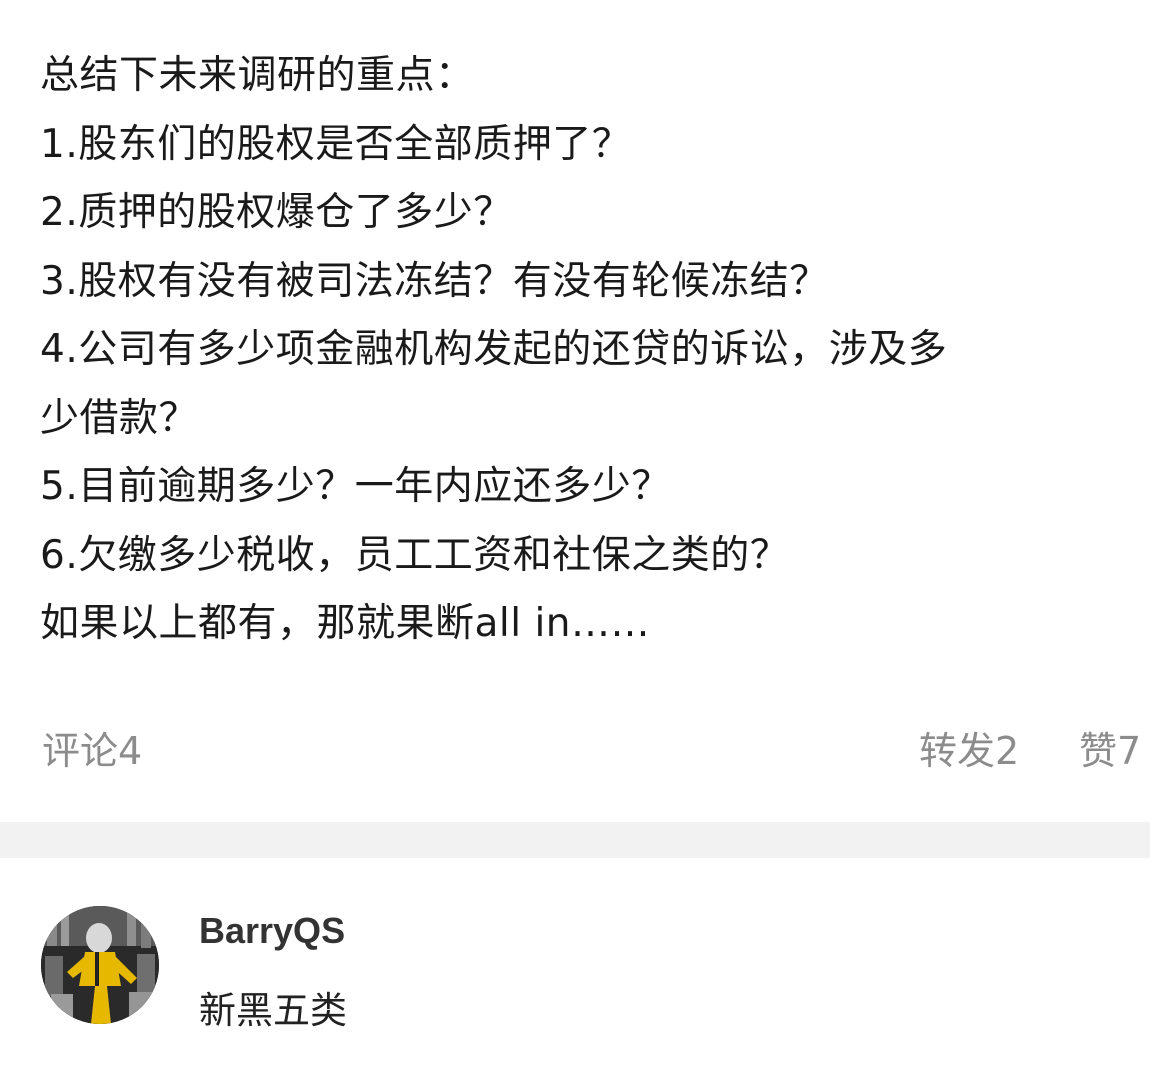 This screenshot has height=1080, width=1150. I want to click on user-tag: 新黑五类, so click(273, 1010).